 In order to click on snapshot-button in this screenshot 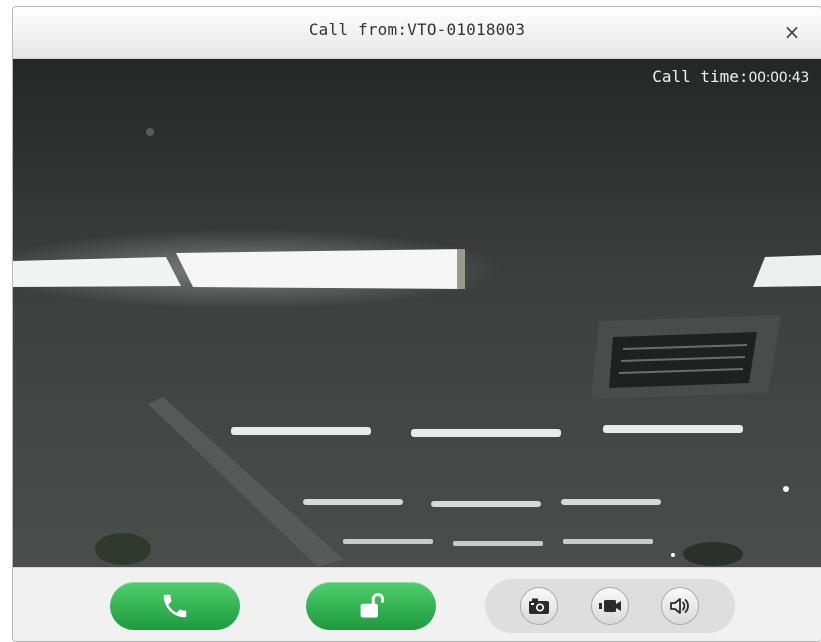, I will do `click(539, 606)`.